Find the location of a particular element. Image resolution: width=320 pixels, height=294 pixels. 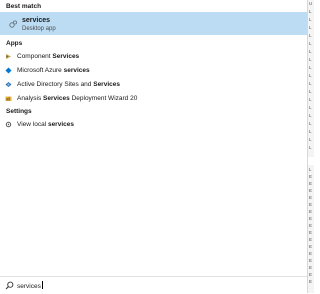

settings-heading: Settings is located at coordinates (19, 111).